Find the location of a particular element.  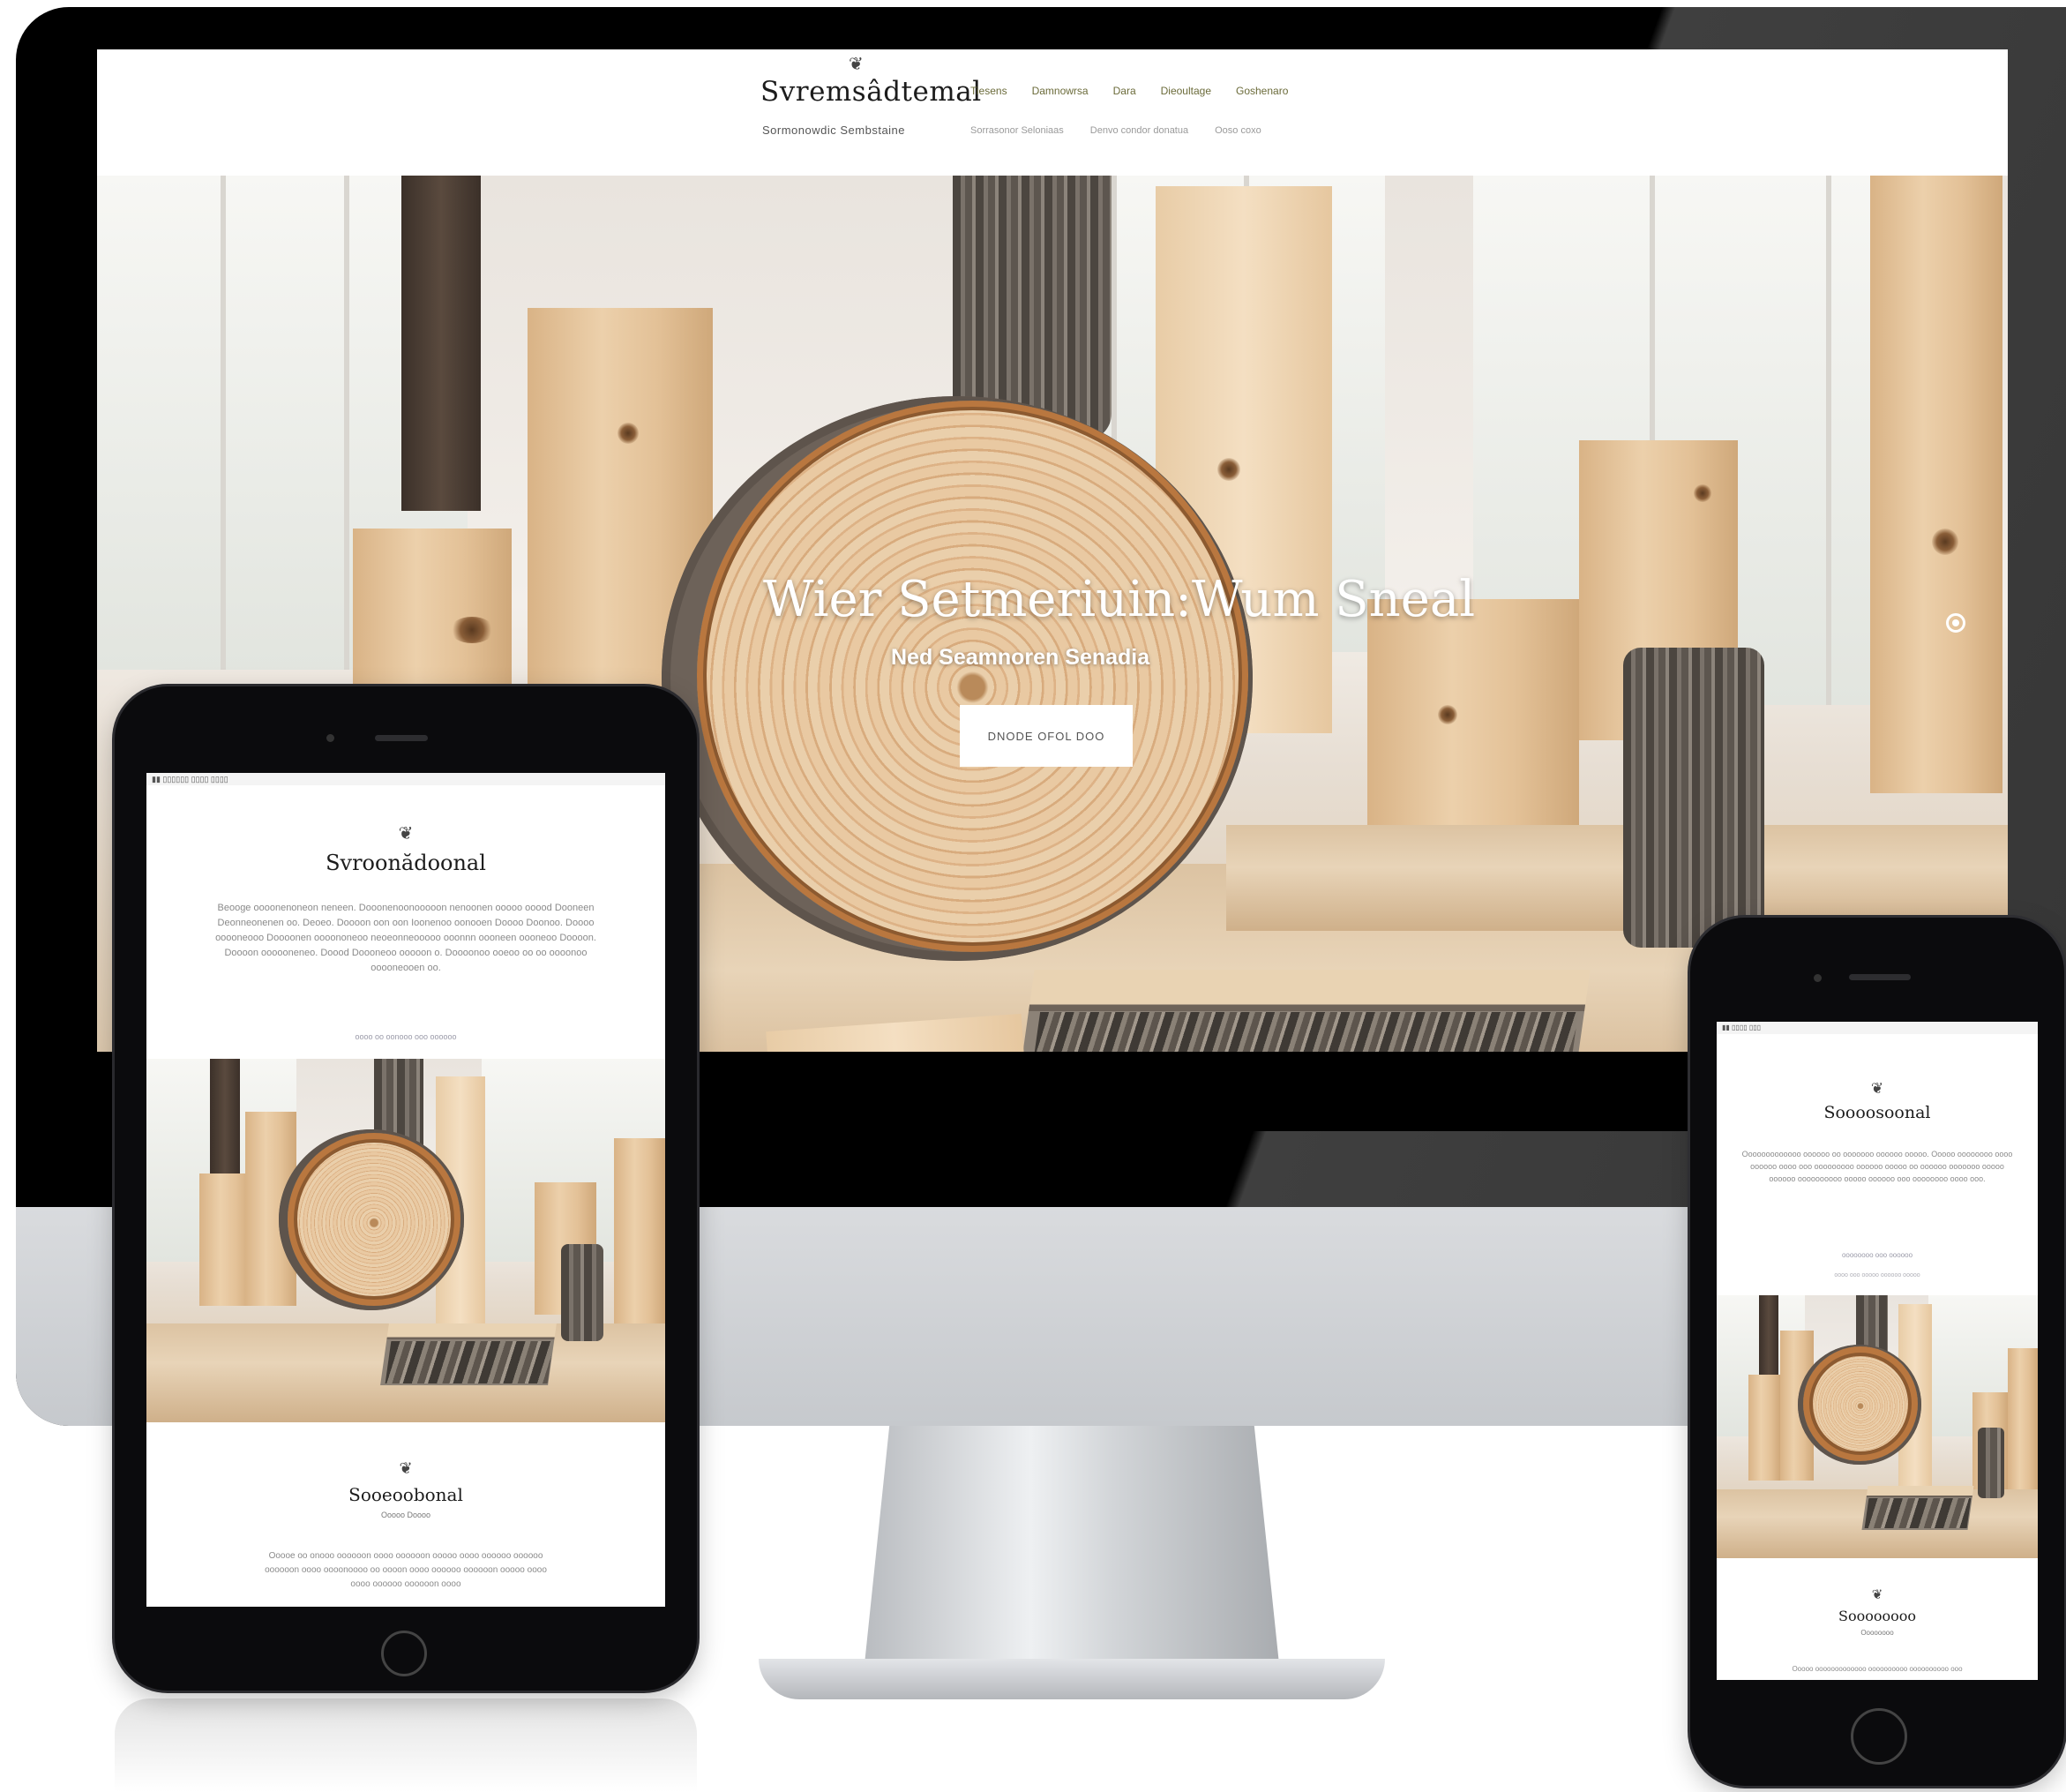

phone-status-bar: ▮▮ ▯▯▯▯ ▯▯▯ is located at coordinates (1878, 1028).